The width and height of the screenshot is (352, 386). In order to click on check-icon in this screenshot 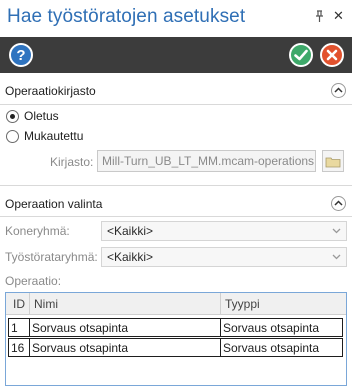, I will do `click(301, 55)`.